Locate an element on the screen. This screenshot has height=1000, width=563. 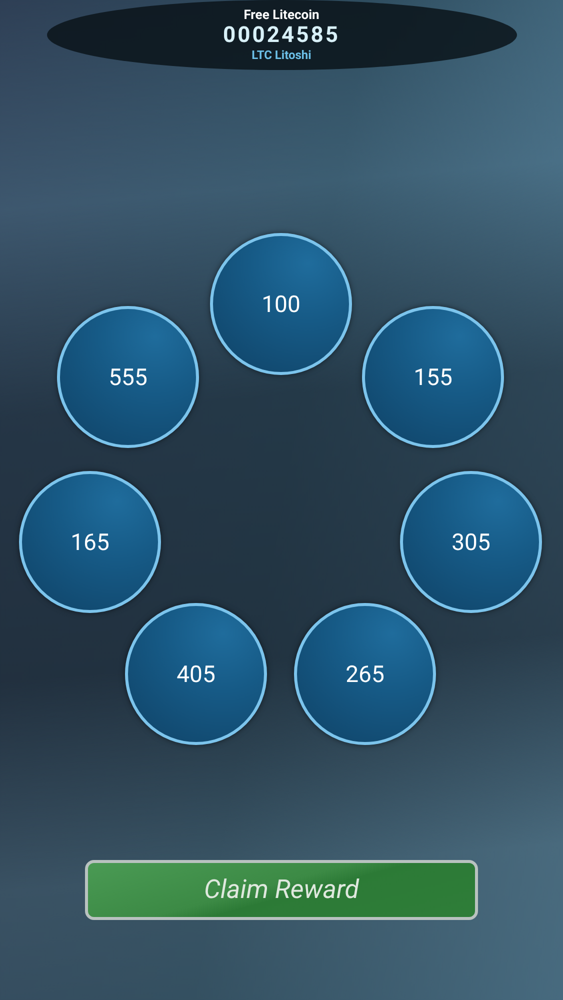
claim-reward-button: Claim Reward is located at coordinates (281, 890).